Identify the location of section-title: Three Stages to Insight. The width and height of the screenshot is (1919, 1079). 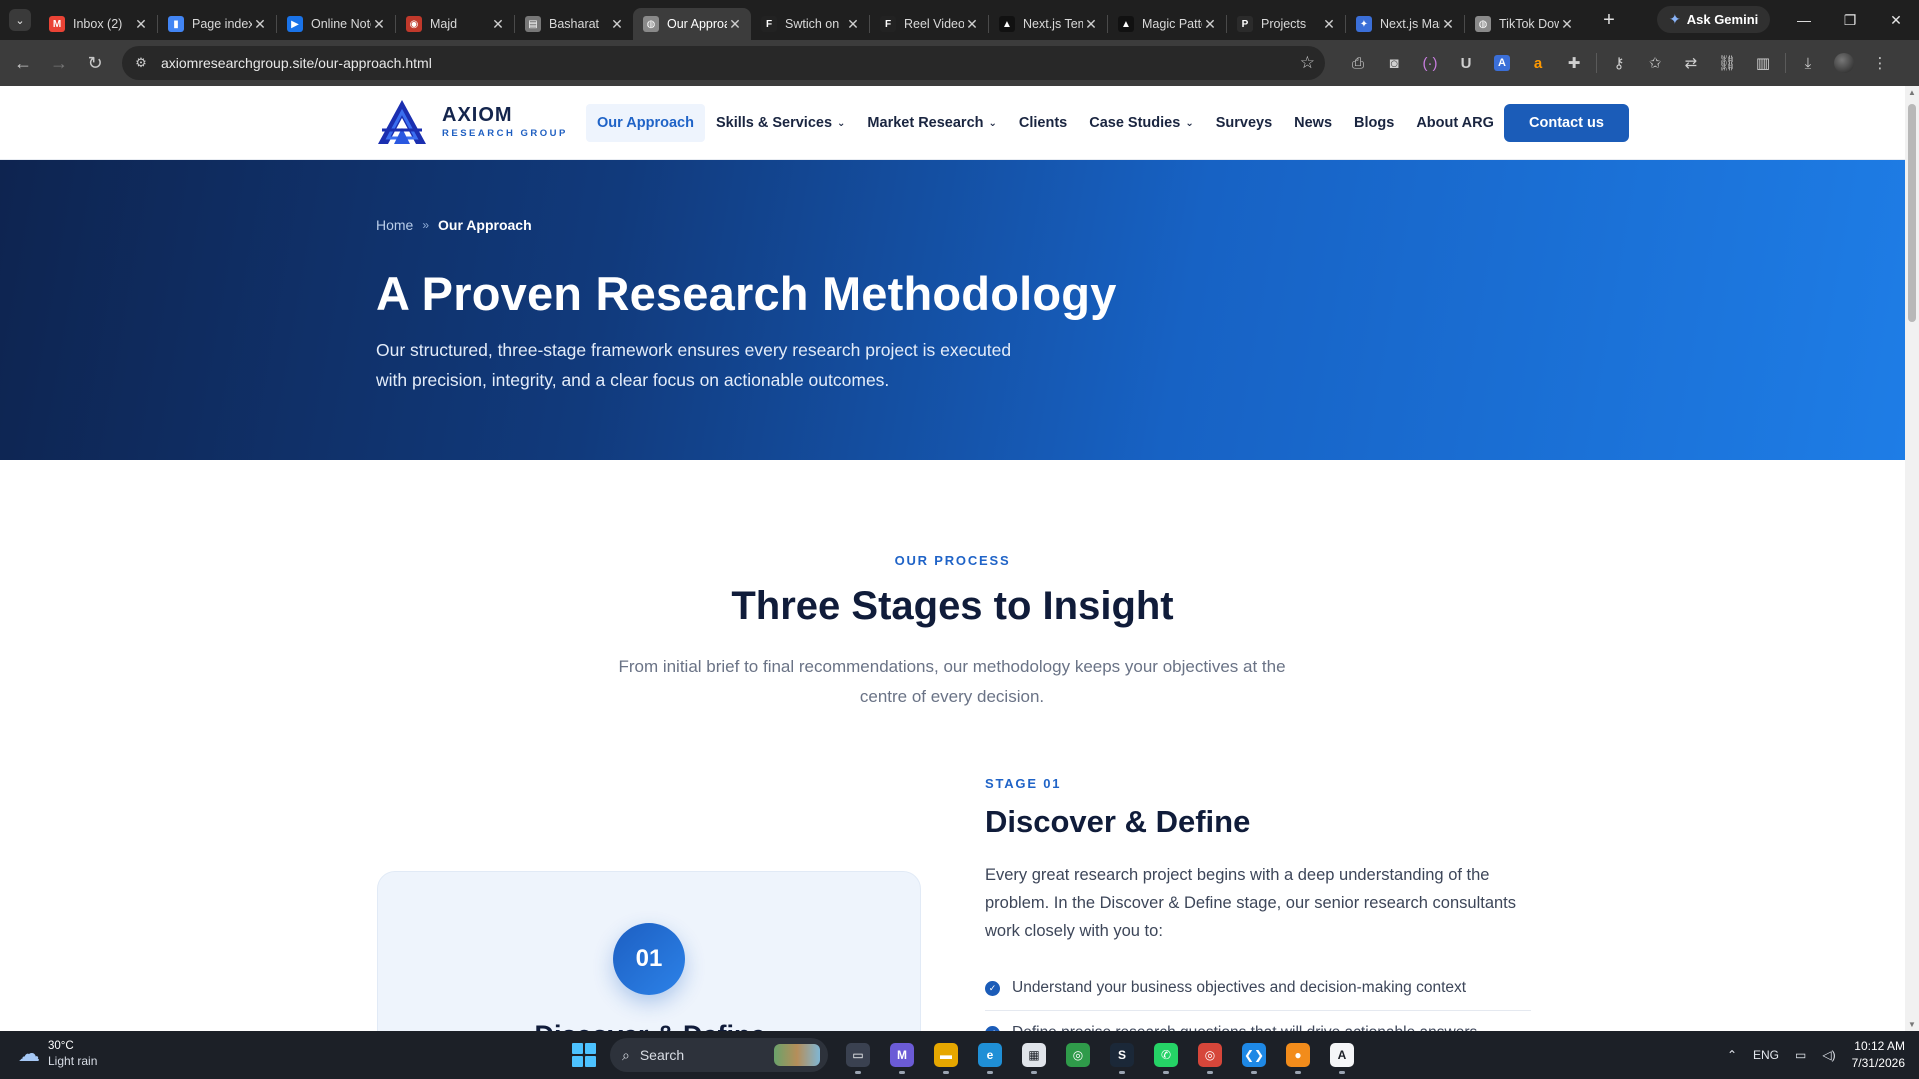
(952, 606).